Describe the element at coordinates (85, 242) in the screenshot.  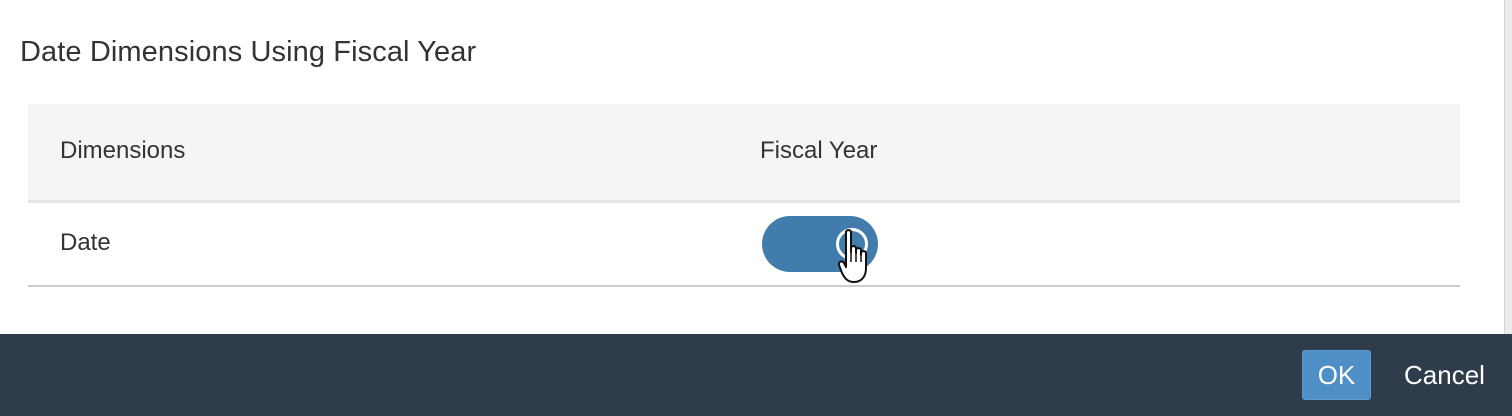
I see `dimension-name: Date` at that location.